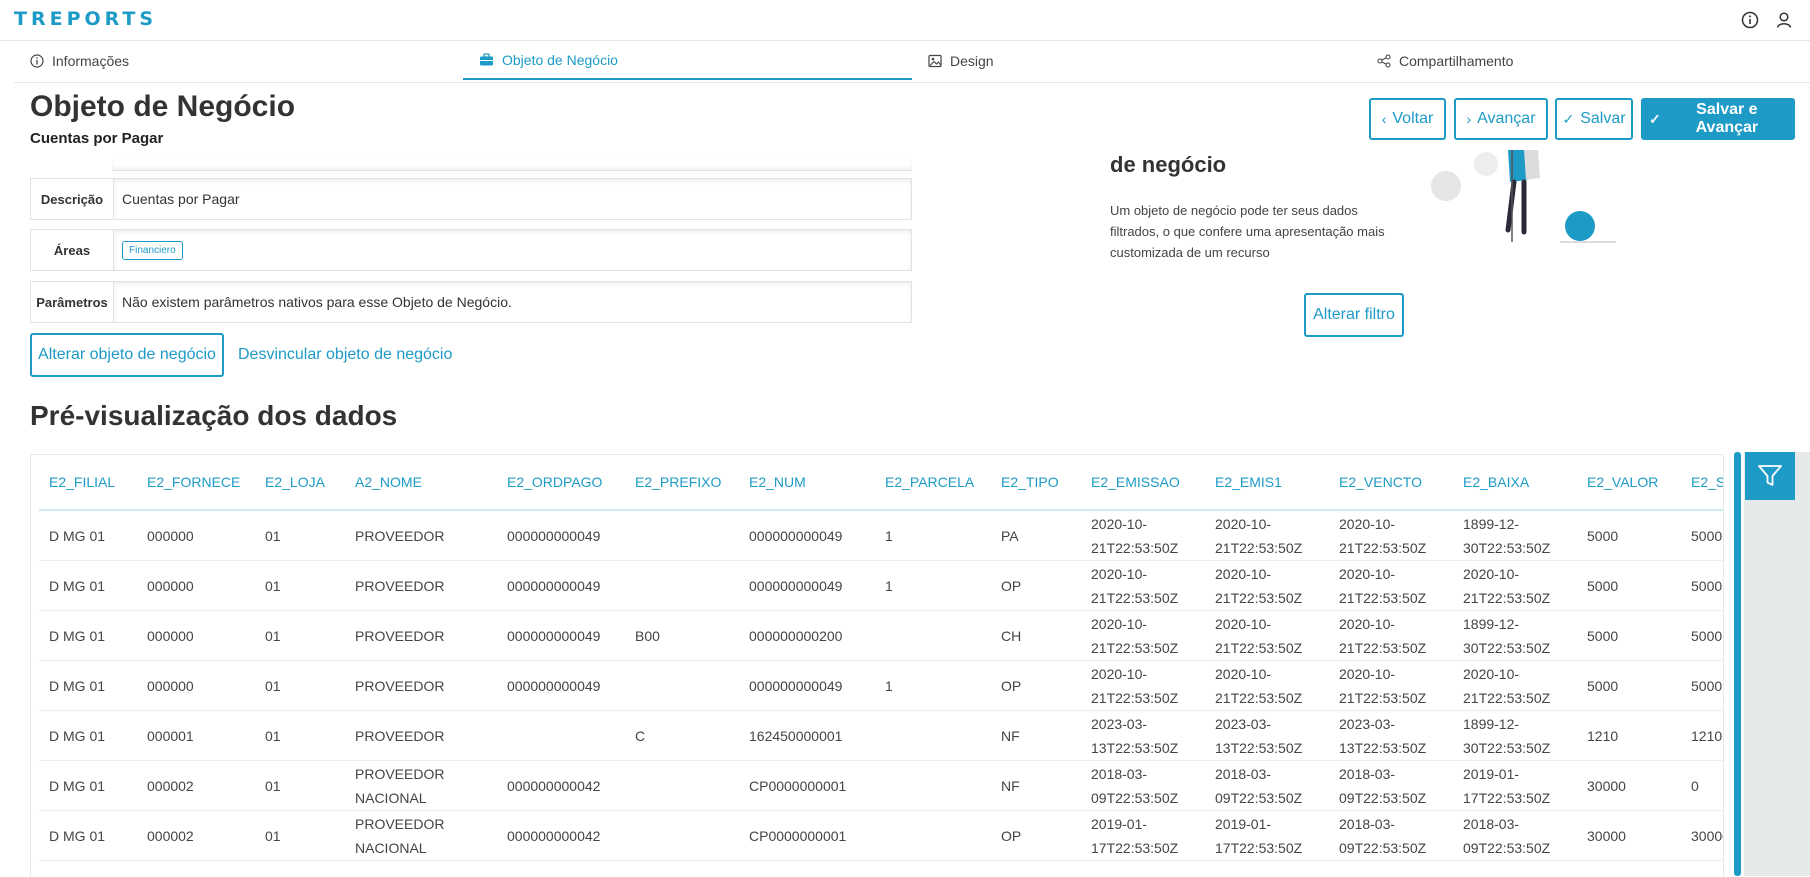 The height and width of the screenshot is (877, 1810). Describe the element at coordinates (933, 586) in the screenshot. I see `table-cell: 1` at that location.